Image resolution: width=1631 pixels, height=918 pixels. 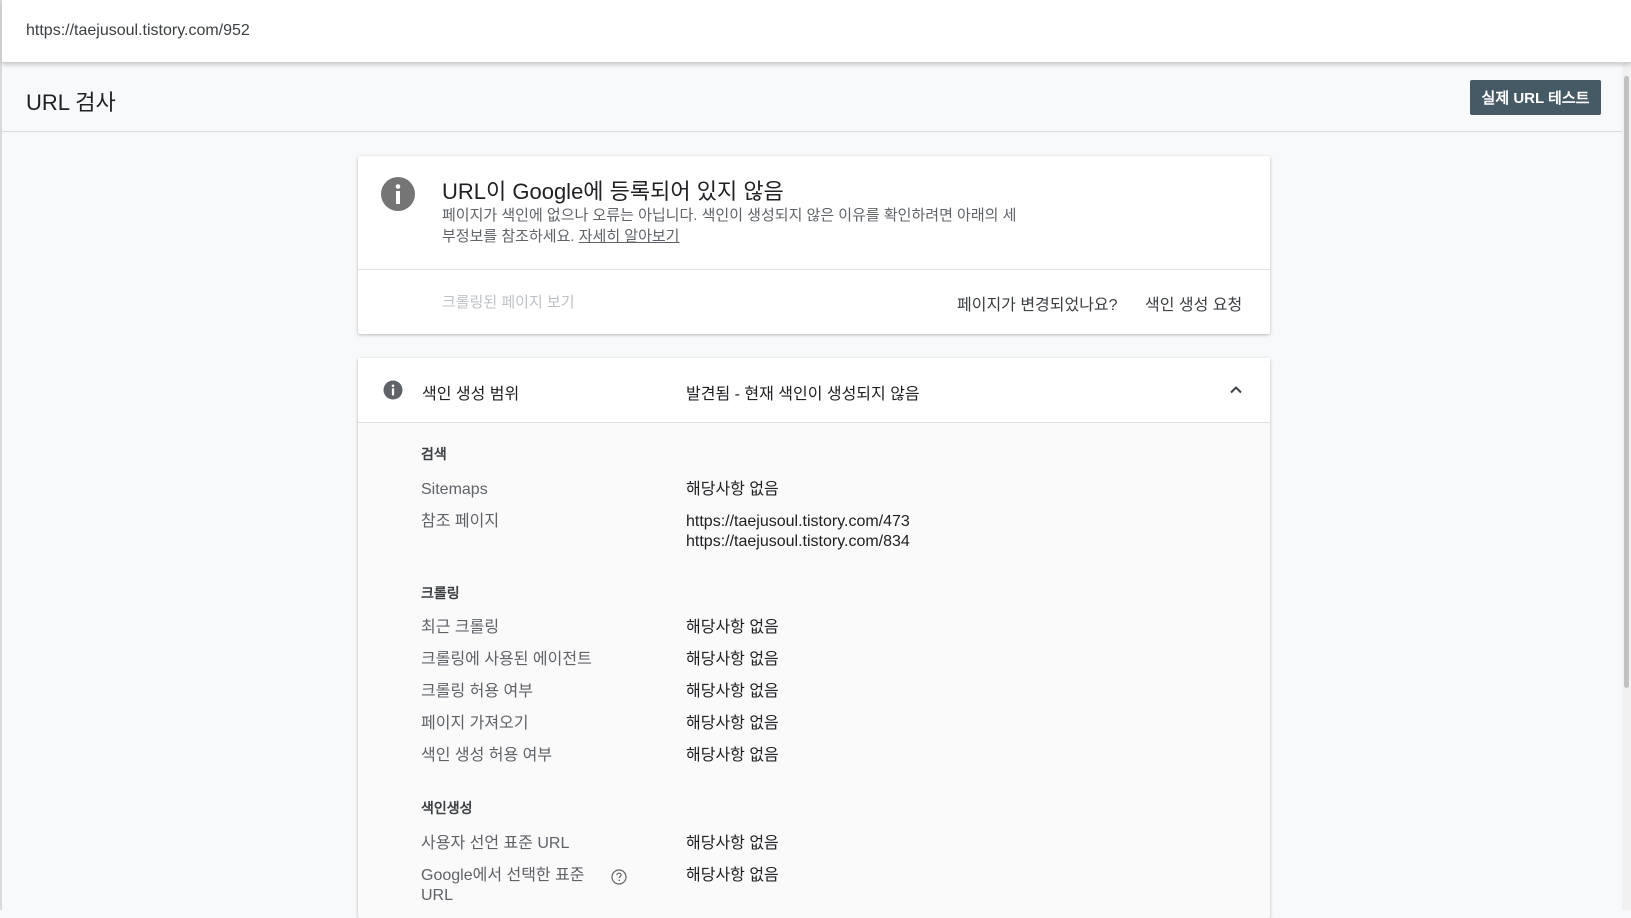 What do you see at coordinates (71, 102) in the screenshot?
I see `page-title: URL 검사` at bounding box center [71, 102].